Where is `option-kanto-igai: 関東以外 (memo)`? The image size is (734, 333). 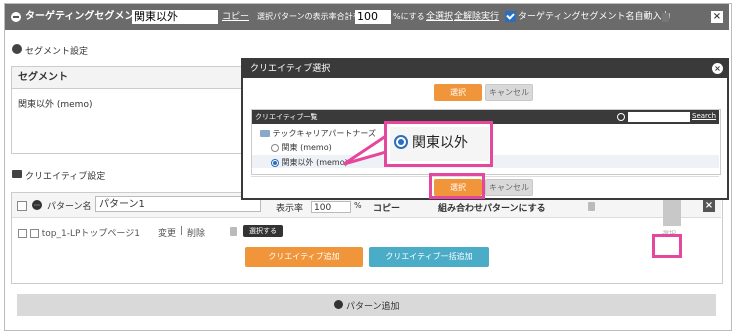 option-kanto-igai: 関東以外 (memo) is located at coordinates (309, 162).